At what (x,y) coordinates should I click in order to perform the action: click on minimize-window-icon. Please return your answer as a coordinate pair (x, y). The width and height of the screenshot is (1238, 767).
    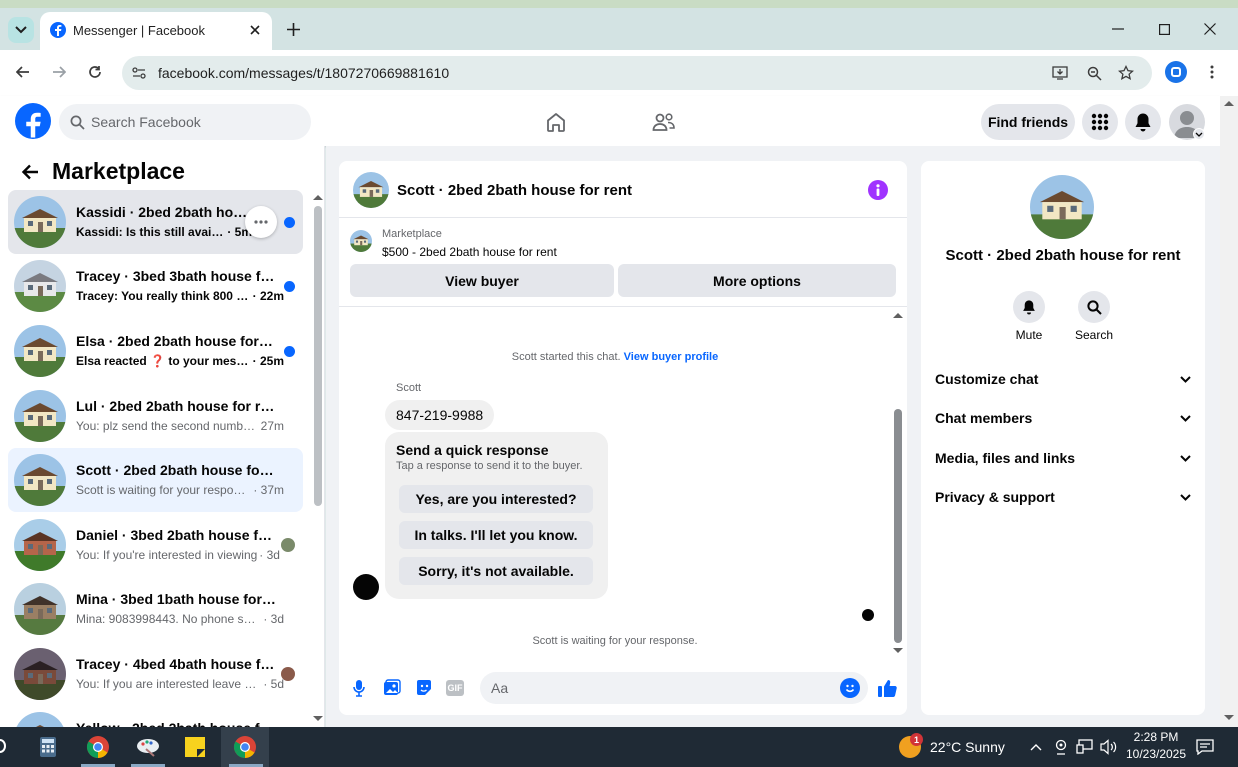
    Looking at the image, I should click on (1118, 29).